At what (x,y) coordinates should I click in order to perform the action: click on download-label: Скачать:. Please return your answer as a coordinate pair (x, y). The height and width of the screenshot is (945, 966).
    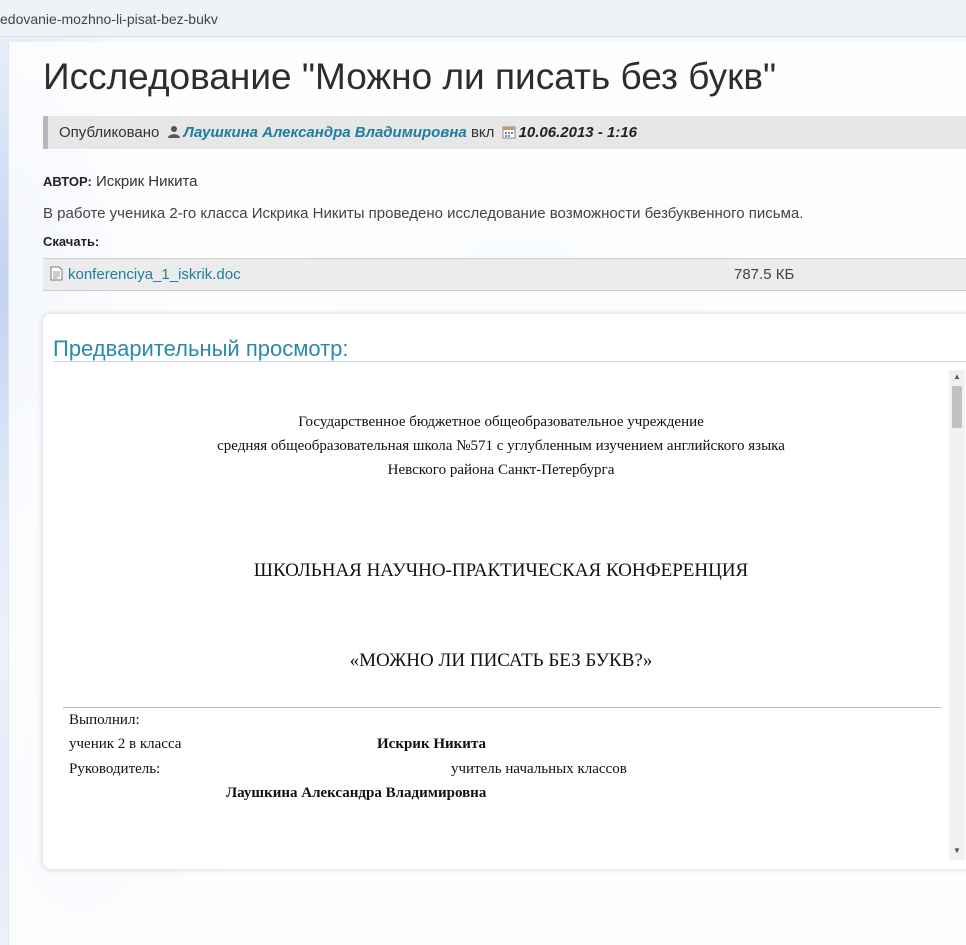
    Looking at the image, I should click on (71, 241).